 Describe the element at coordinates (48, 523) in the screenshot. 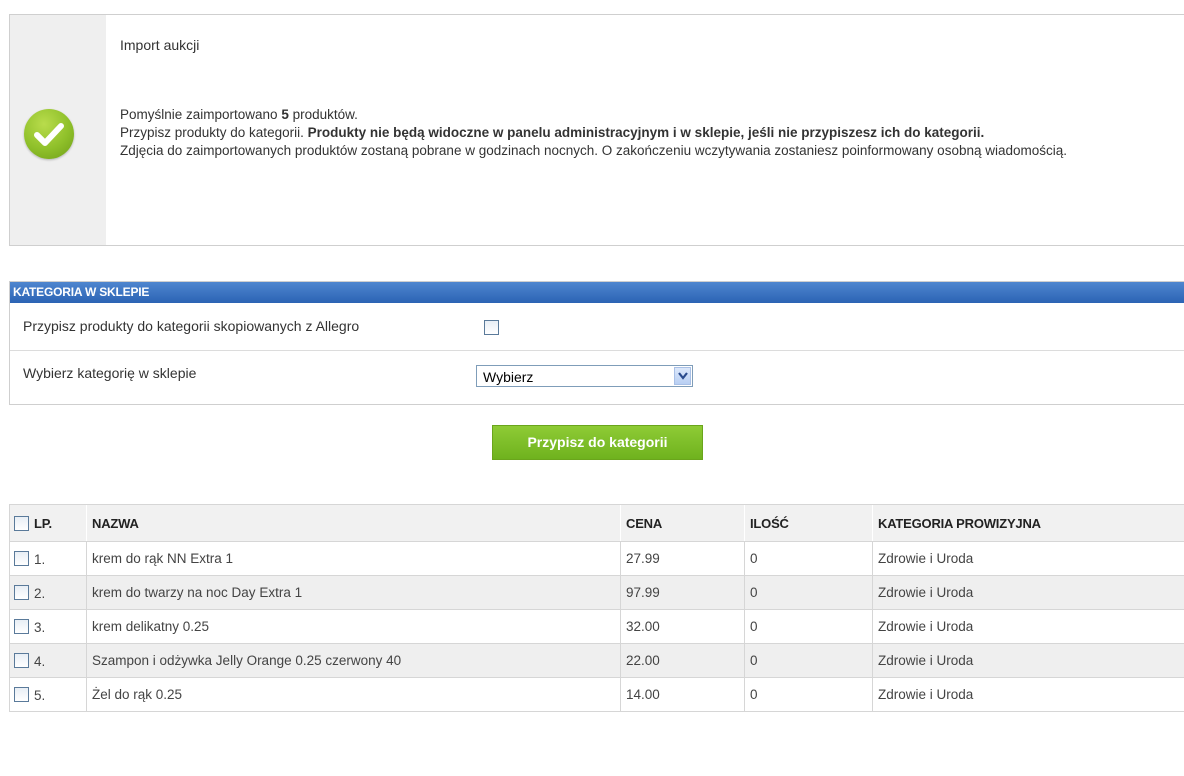

I see `header-lp: LP.` at that location.